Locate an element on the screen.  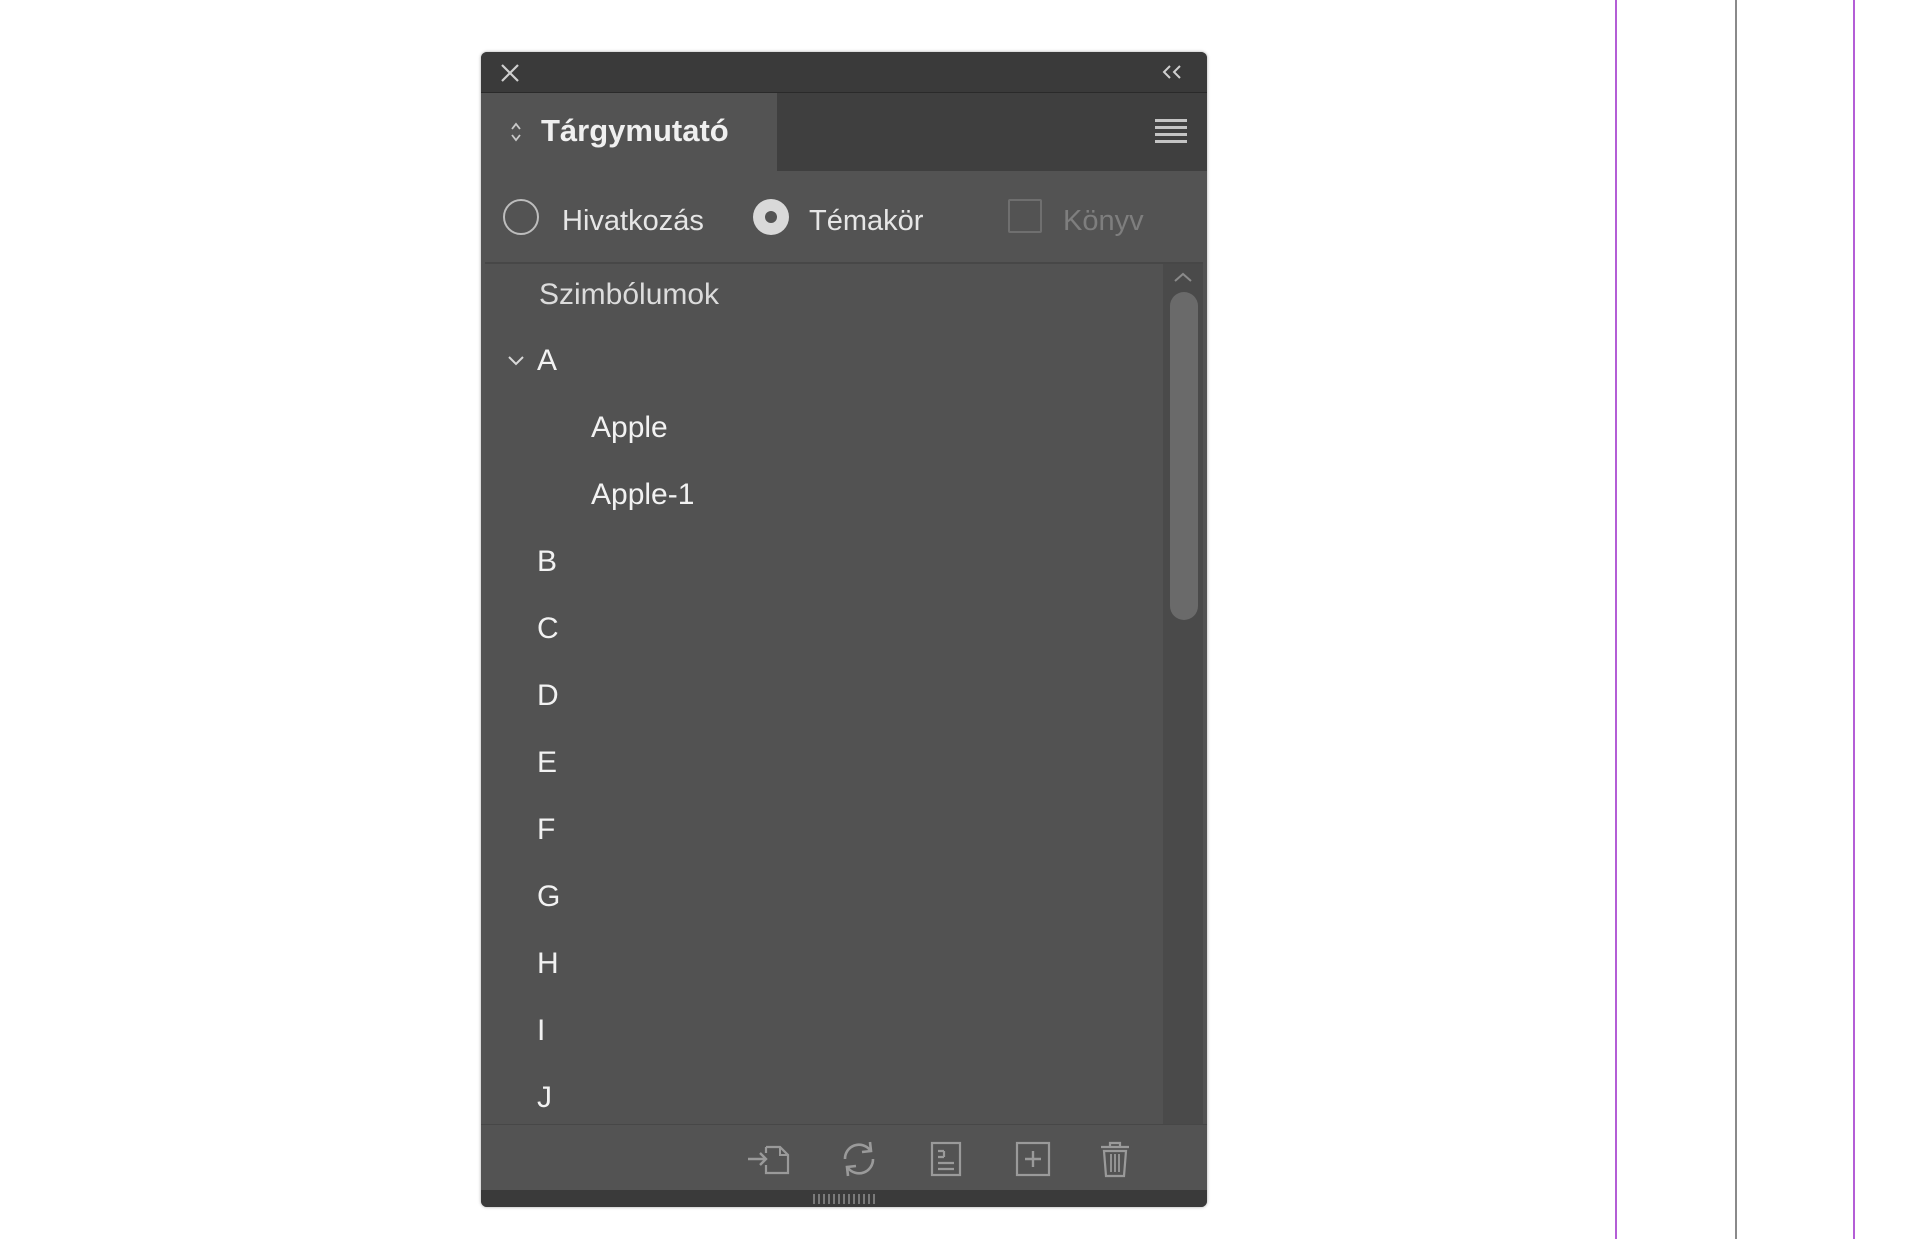
topic-label: Témakör is located at coordinates (866, 221).